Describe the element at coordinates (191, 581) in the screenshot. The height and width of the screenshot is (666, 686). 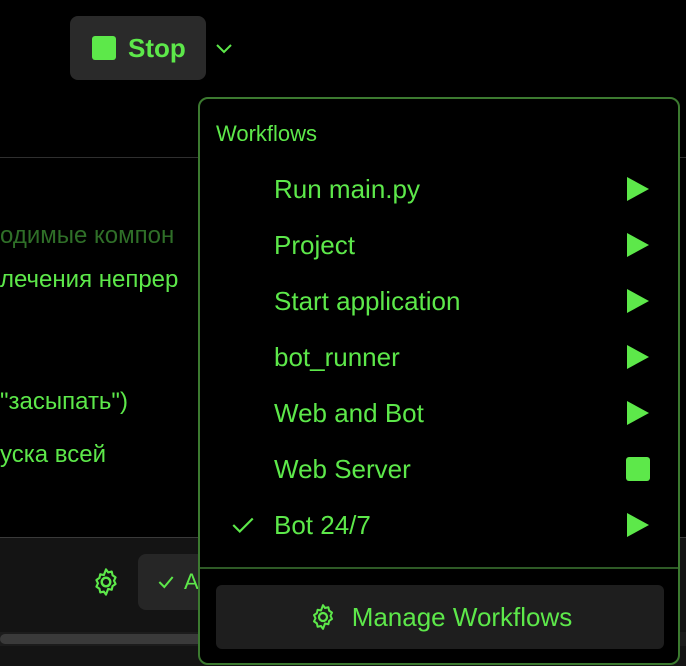
I see `approve-button-label: A` at that location.